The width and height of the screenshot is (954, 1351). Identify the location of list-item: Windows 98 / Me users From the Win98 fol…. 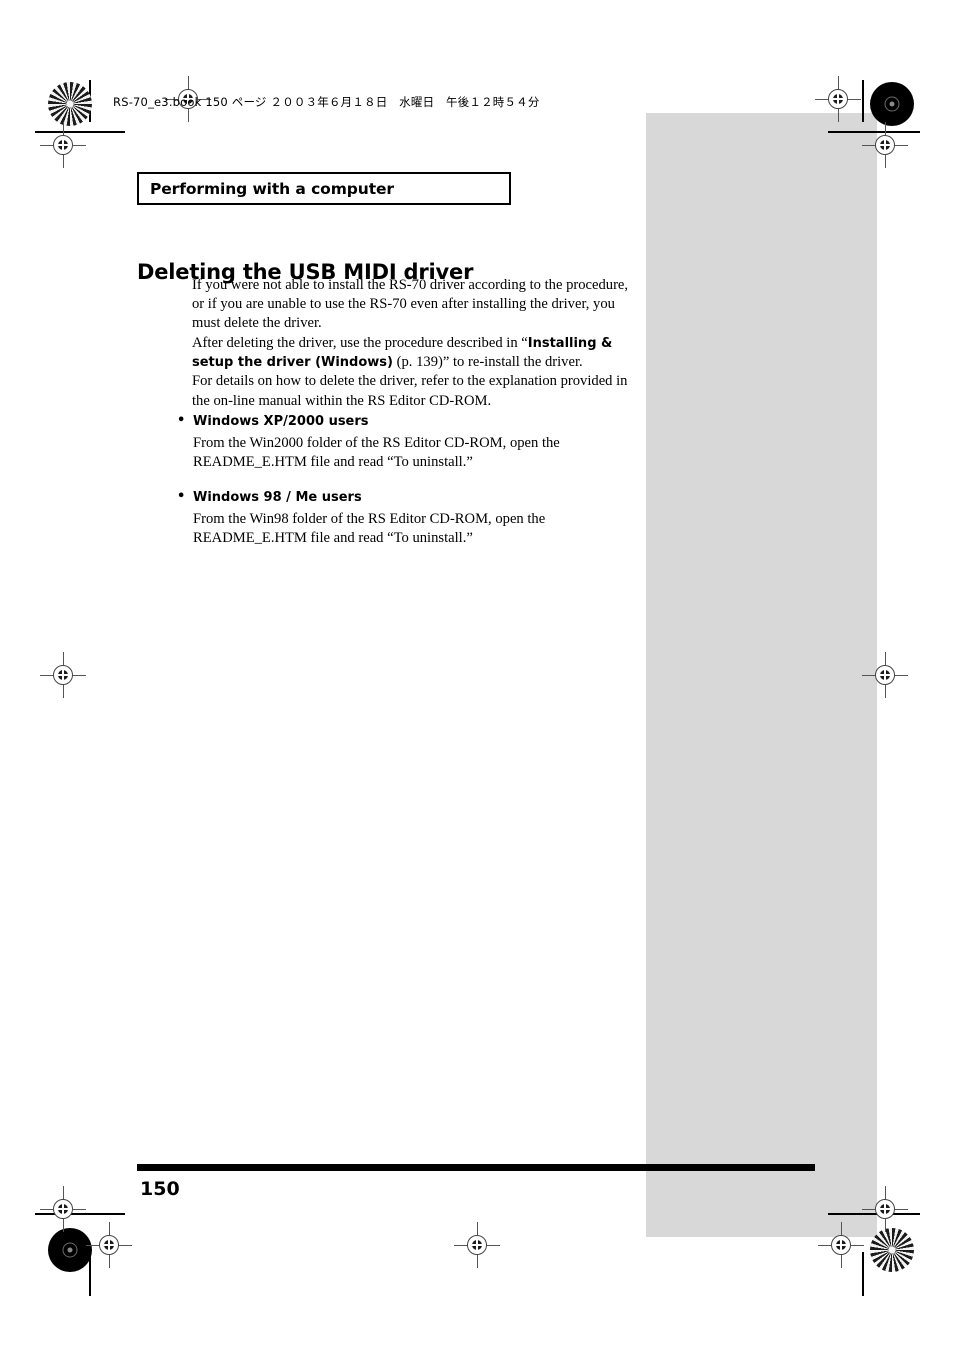
(405, 518).